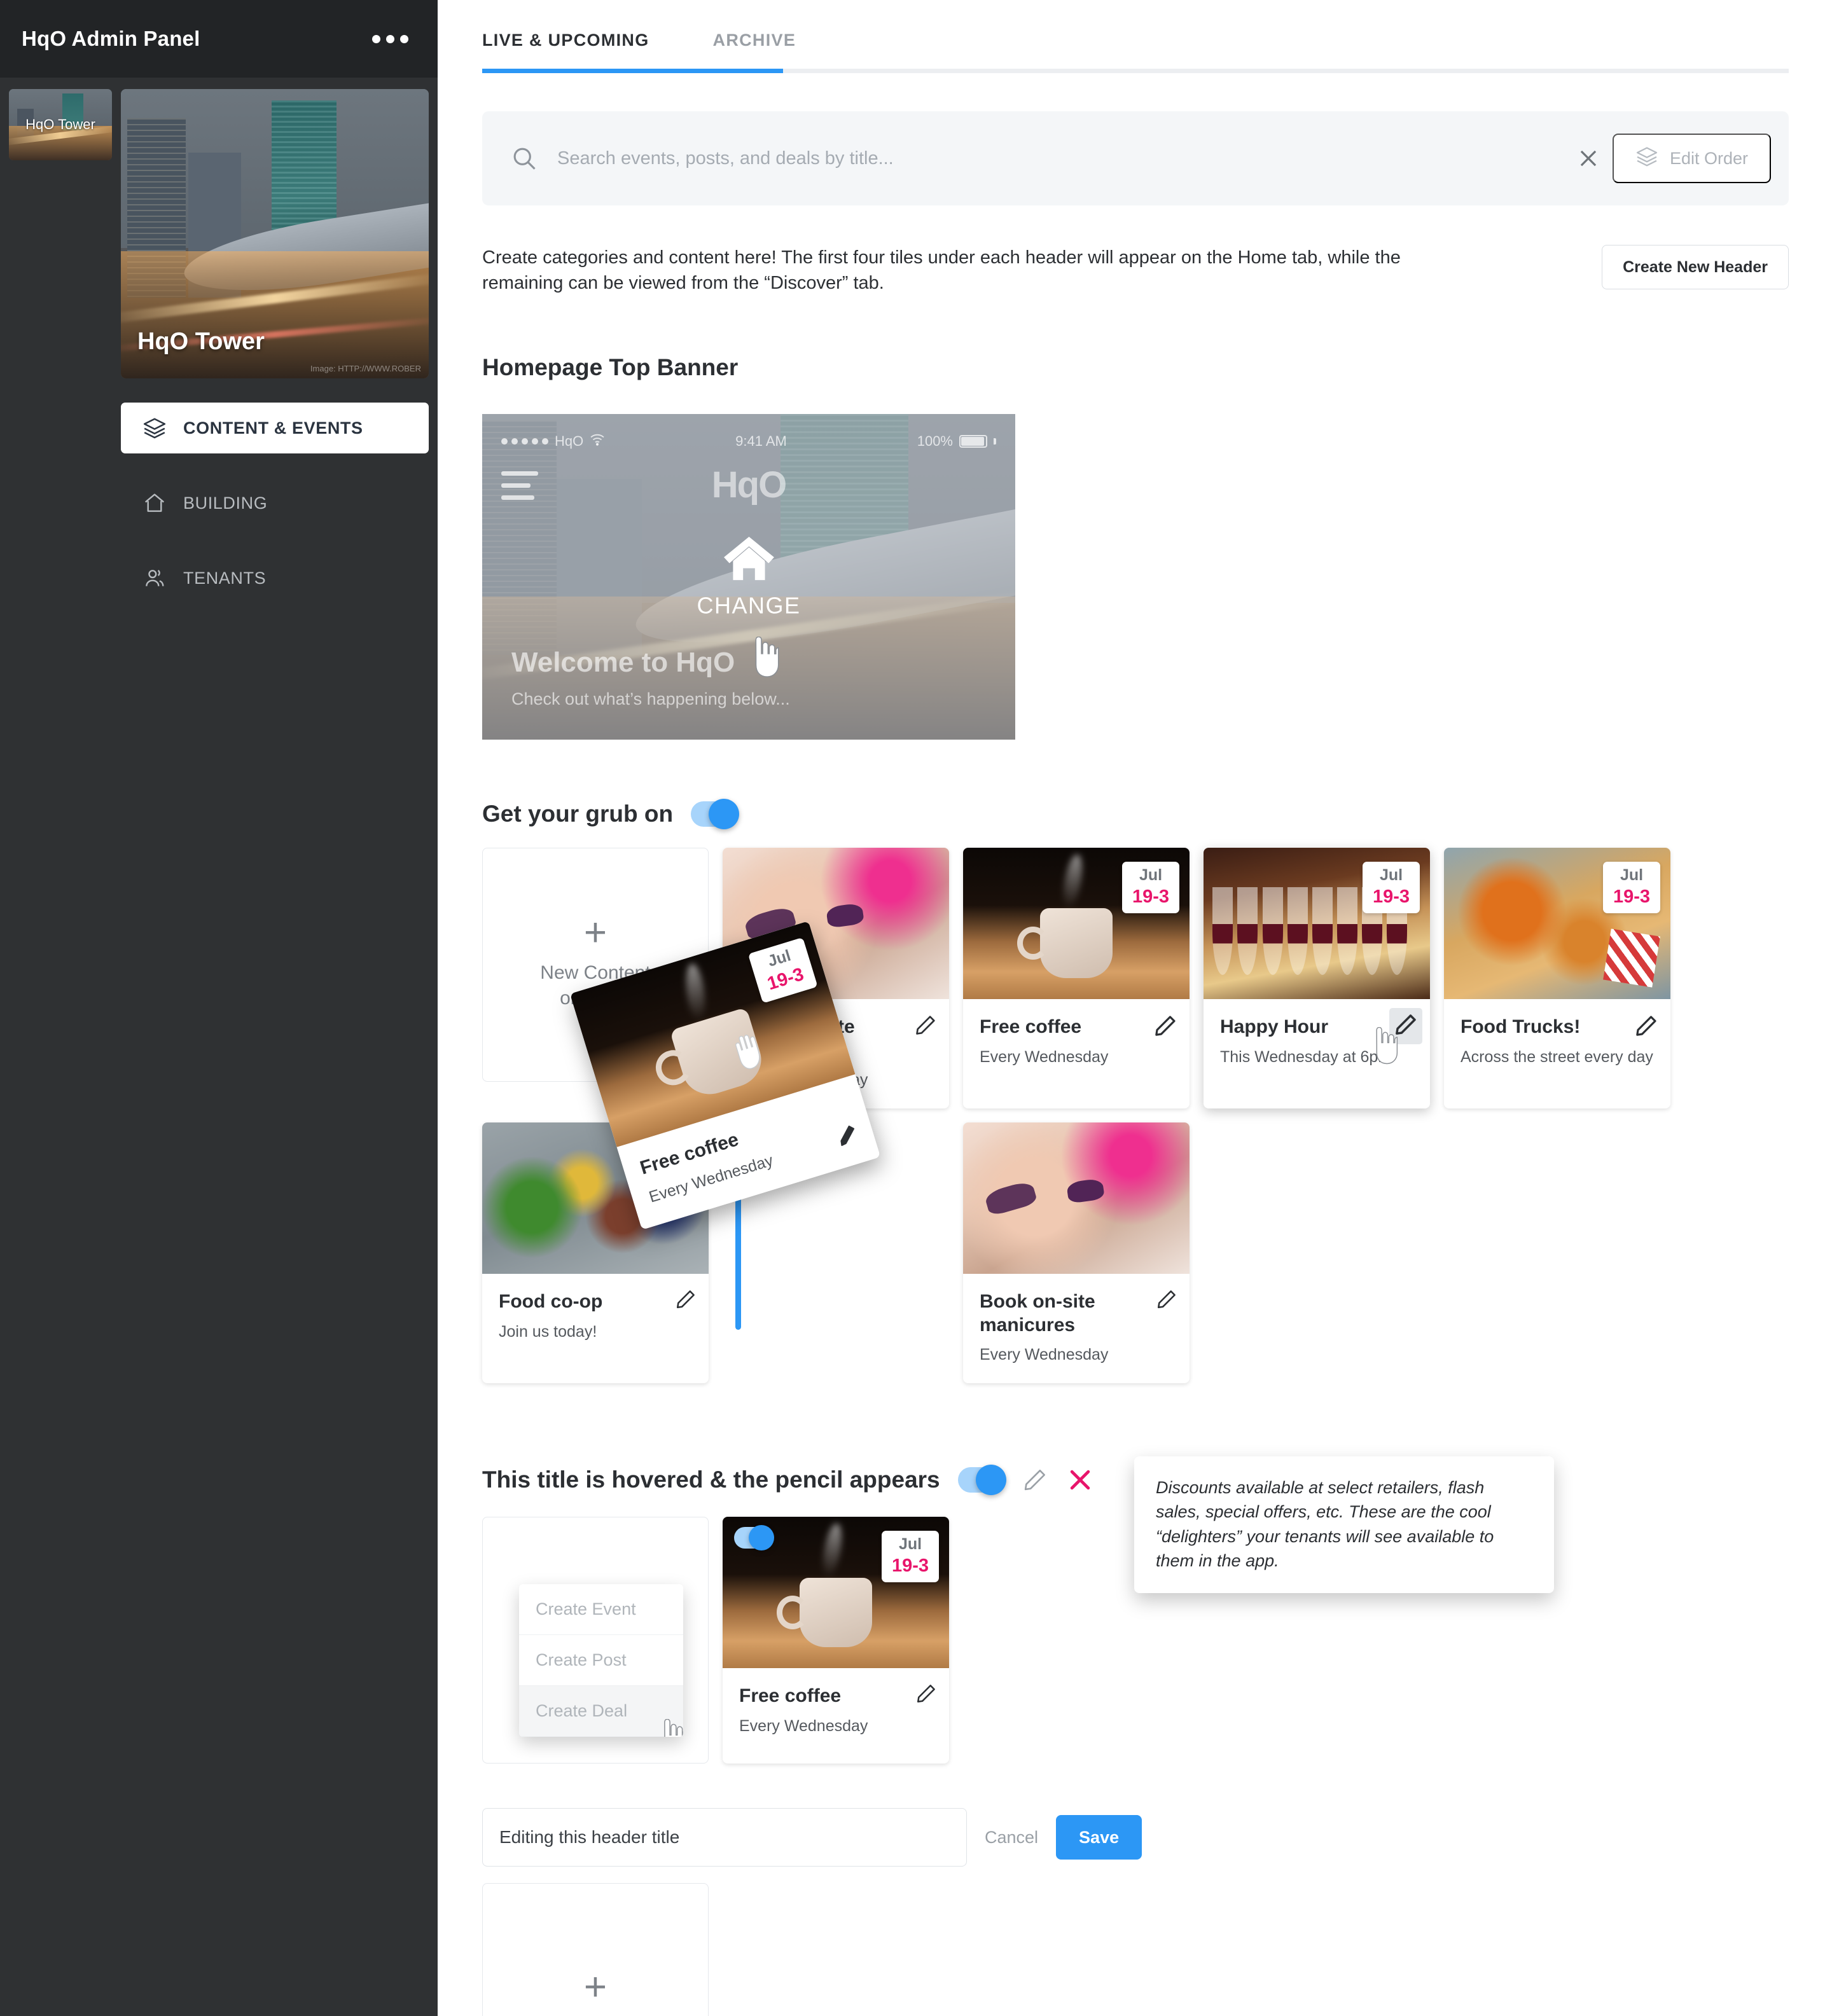  I want to click on building-thumbnail-label: HqO Tower, so click(60, 124).